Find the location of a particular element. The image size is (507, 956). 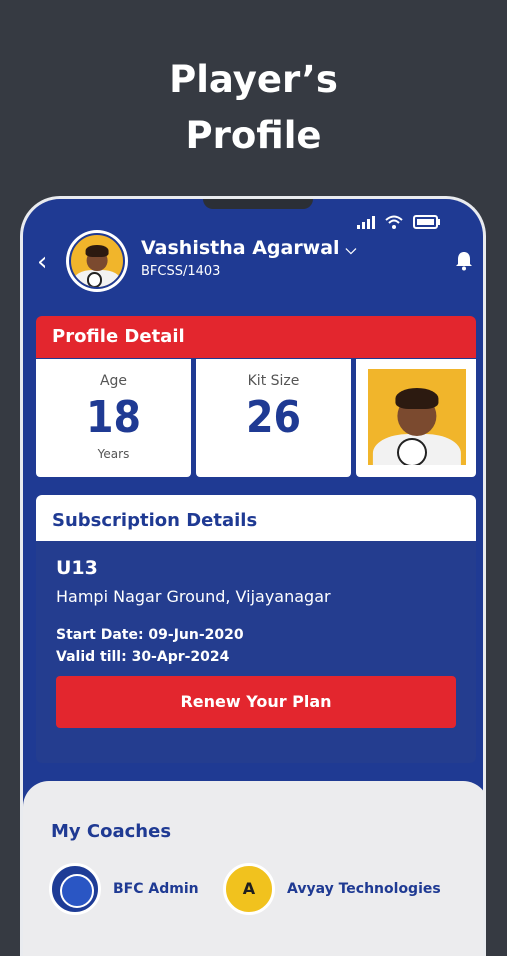

profile-detail-title: Profile Detail is located at coordinates (256, 337).